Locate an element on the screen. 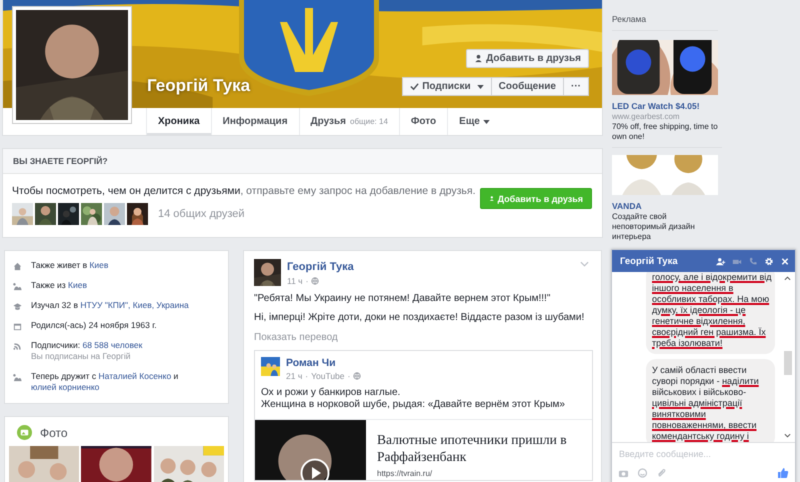 The image size is (800, 482). ad-text: 70% off, free shipping, time to own one! is located at coordinates (665, 132).